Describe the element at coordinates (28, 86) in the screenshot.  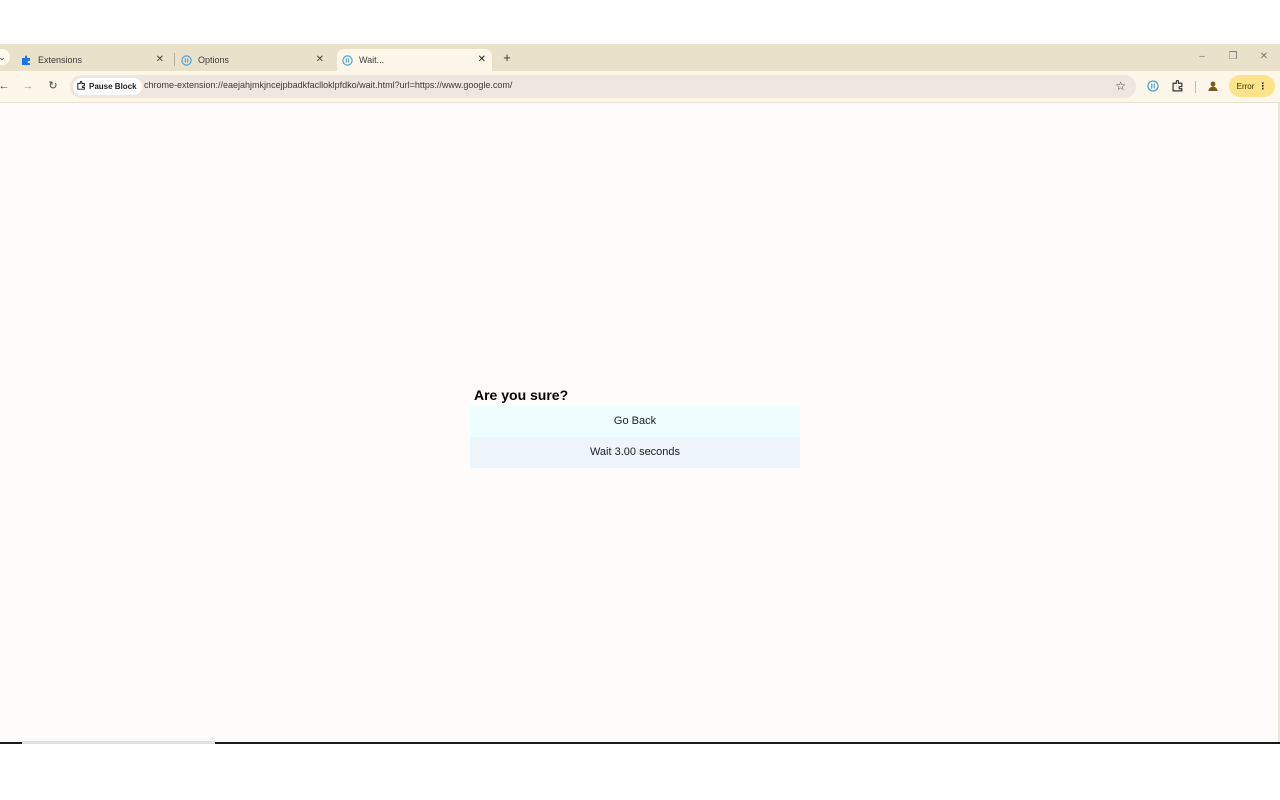
I see `forward-arrow-icon: →` at that location.